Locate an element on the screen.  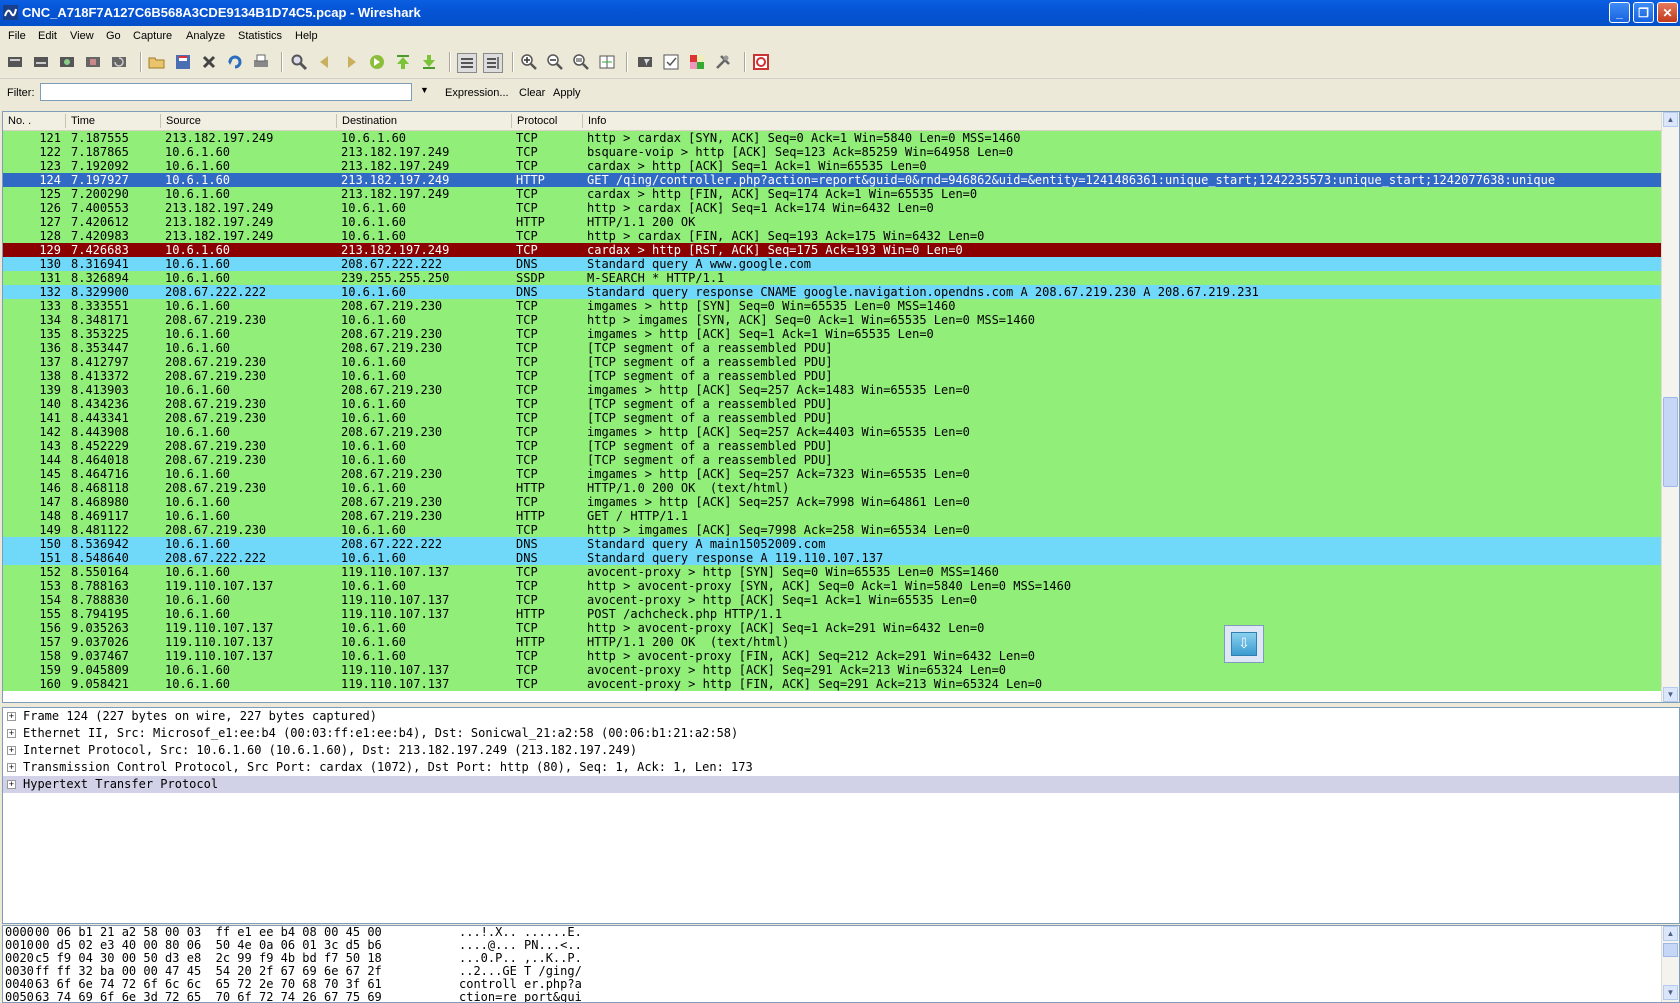
column-header-no: No. . is located at coordinates (19, 121).